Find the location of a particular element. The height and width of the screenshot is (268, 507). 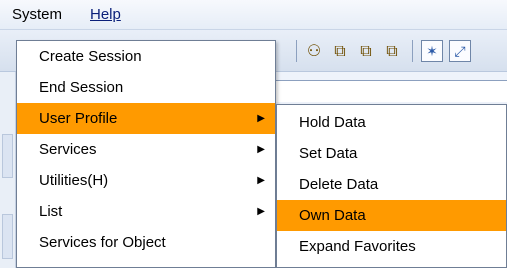

menu-help: Help is located at coordinates (105, 15).